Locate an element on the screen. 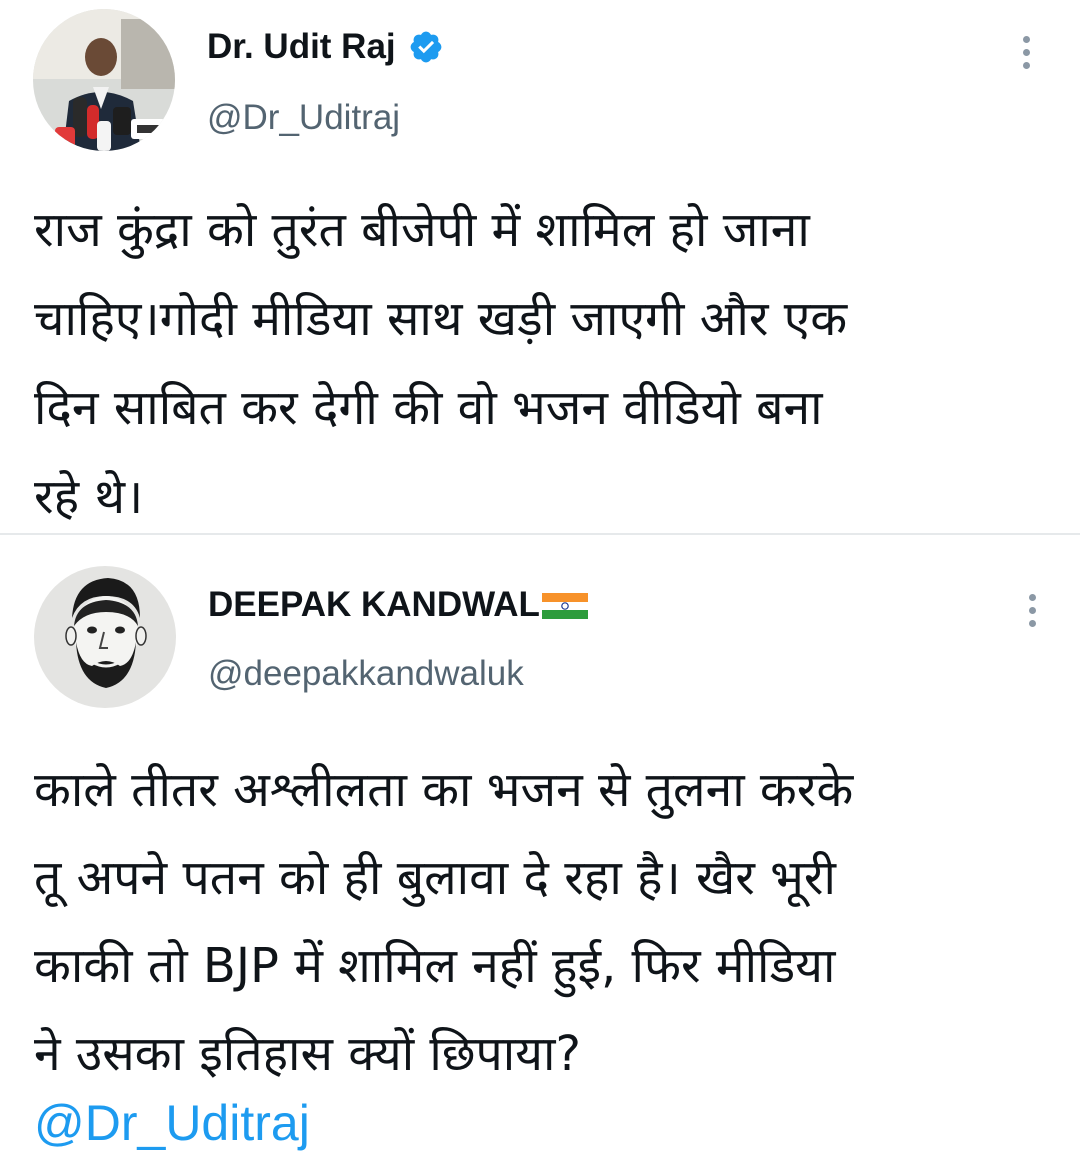 This screenshot has height=1171, width=1080. divider is located at coordinates (540, 534).